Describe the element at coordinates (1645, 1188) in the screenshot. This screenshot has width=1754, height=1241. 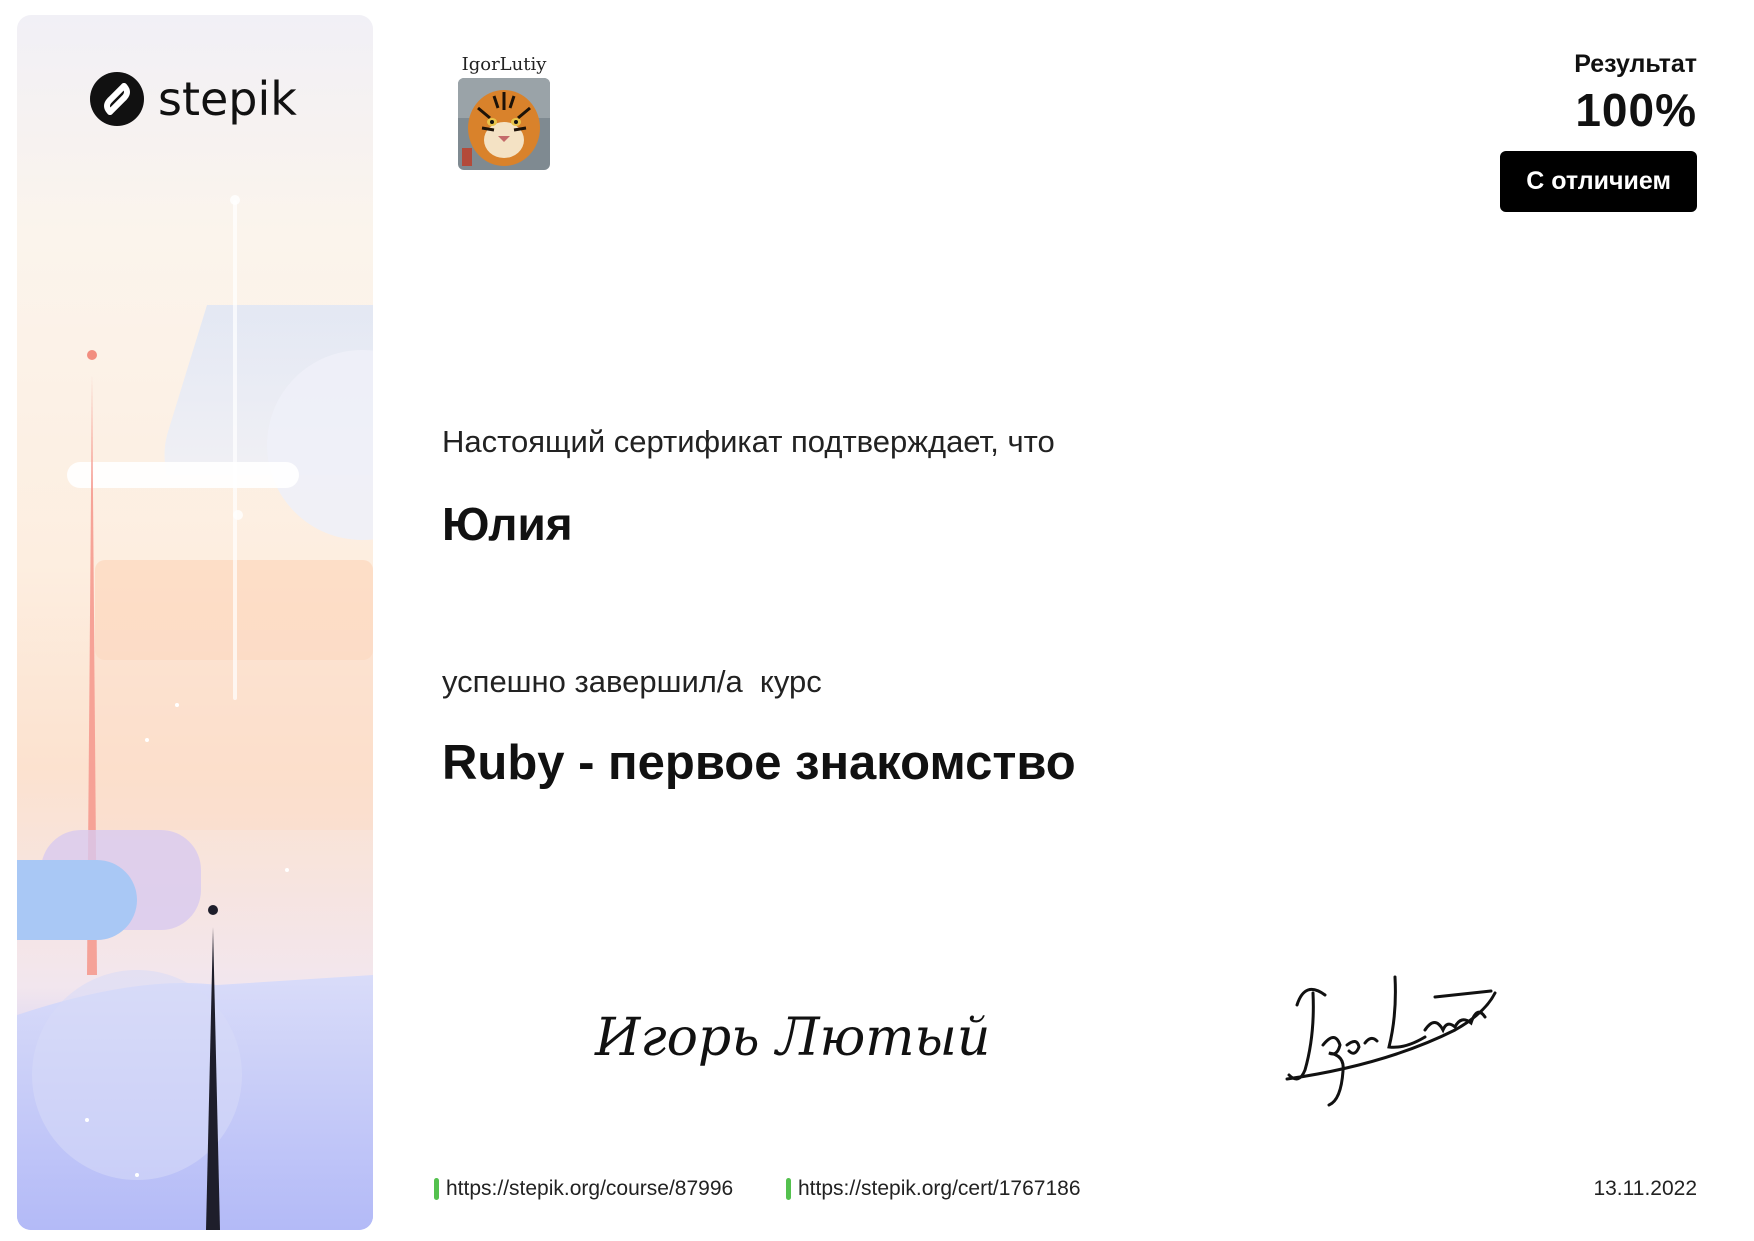
I see `issue-date: 13.11.2022` at that location.